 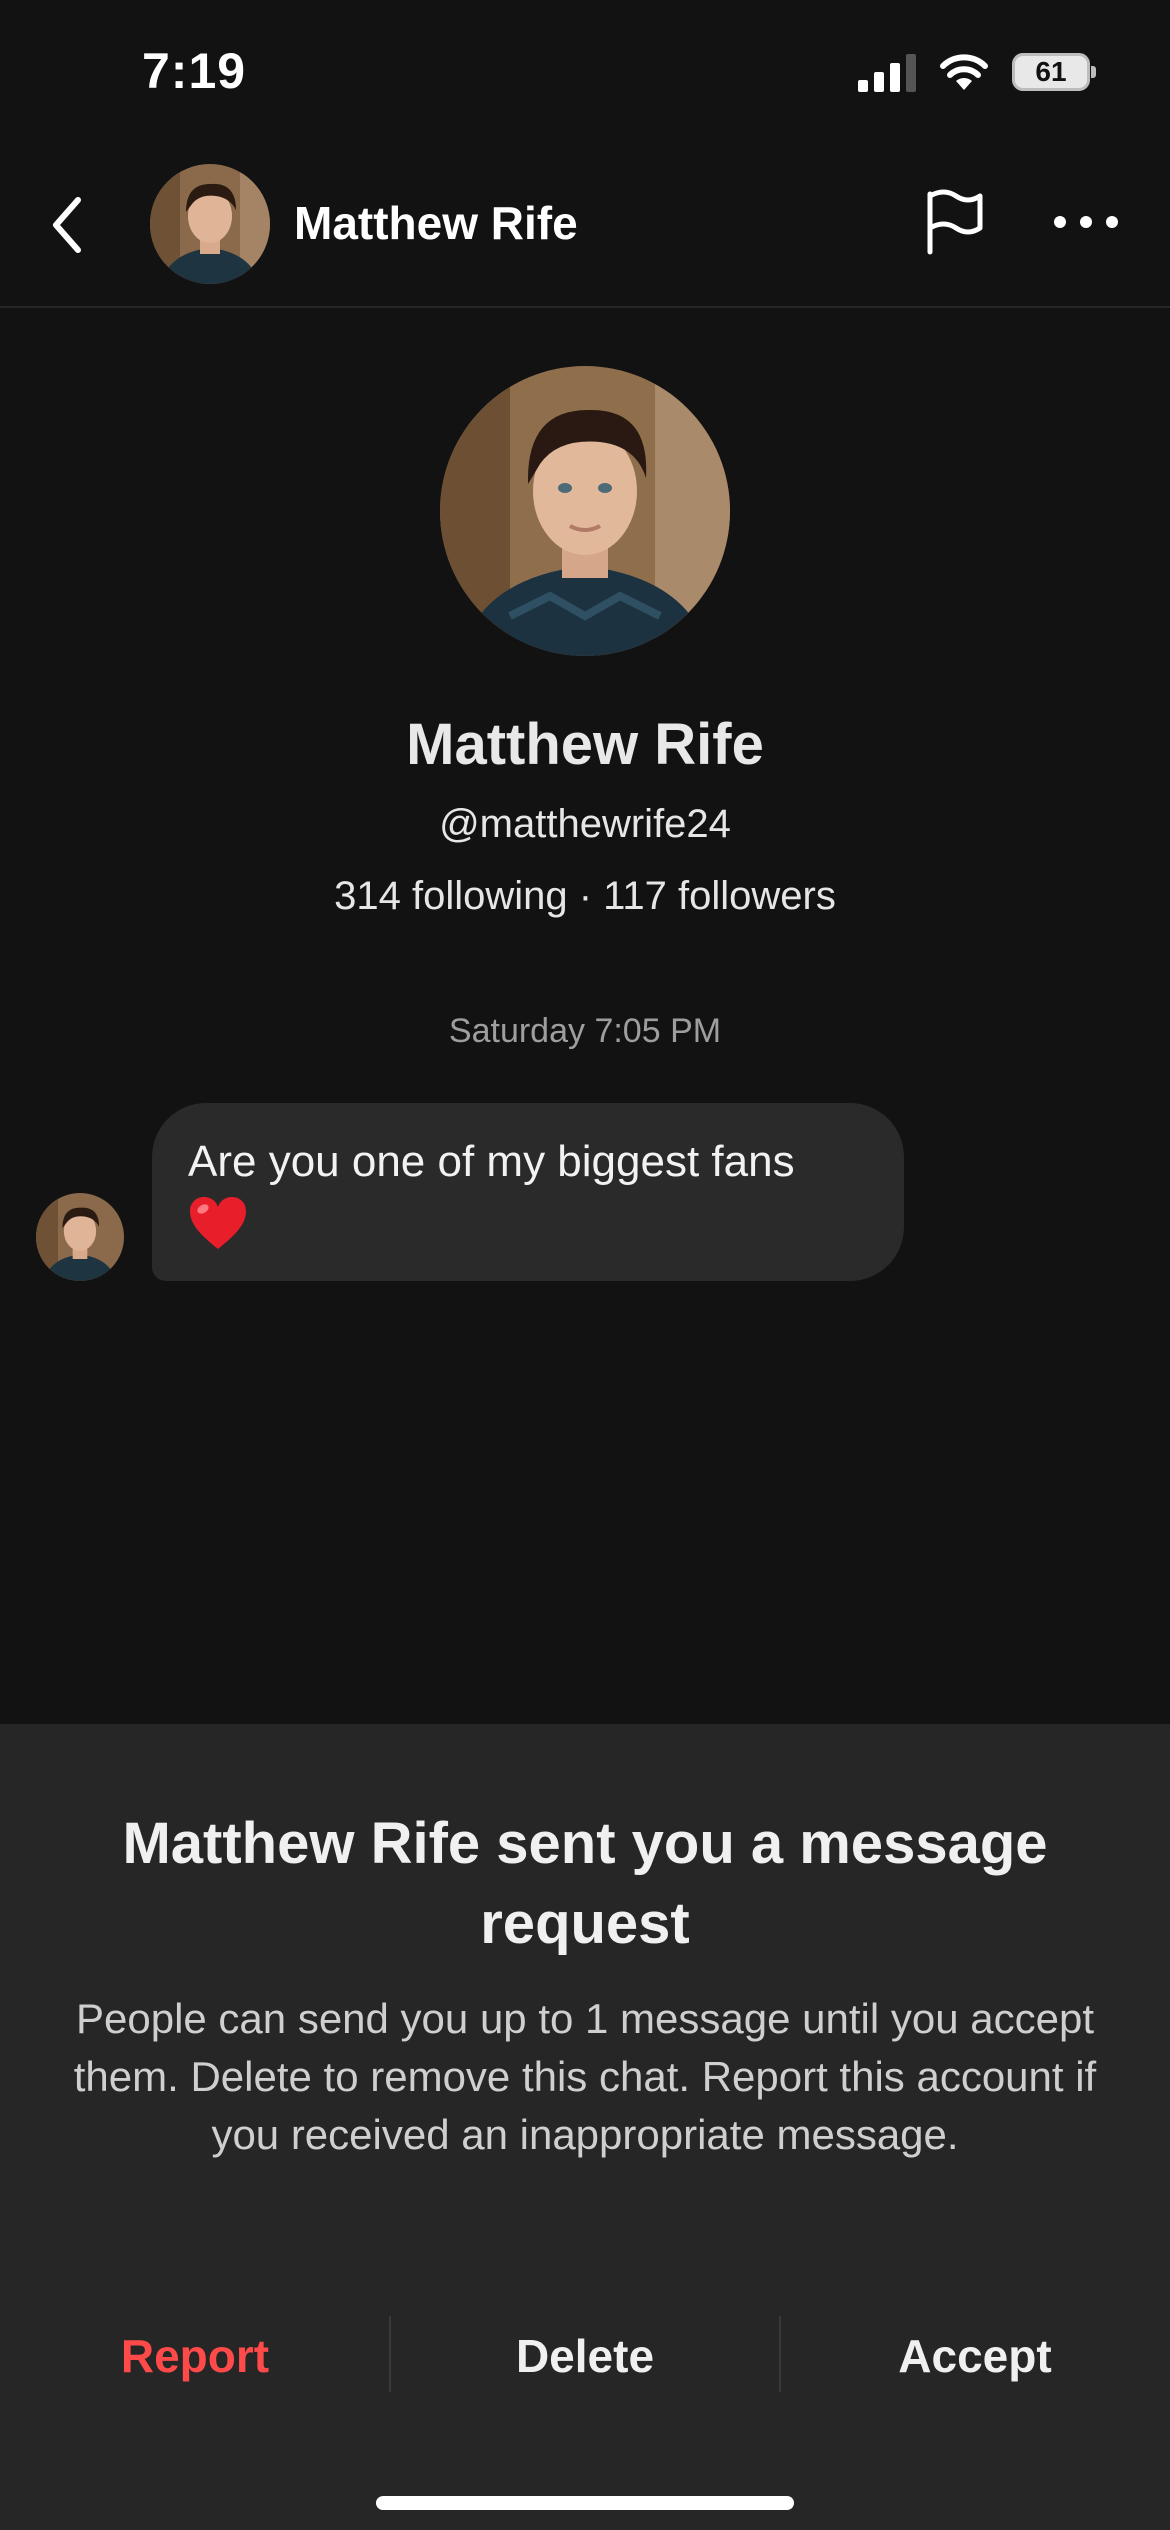 What do you see at coordinates (210, 224) in the screenshot?
I see `header-avatar` at bounding box center [210, 224].